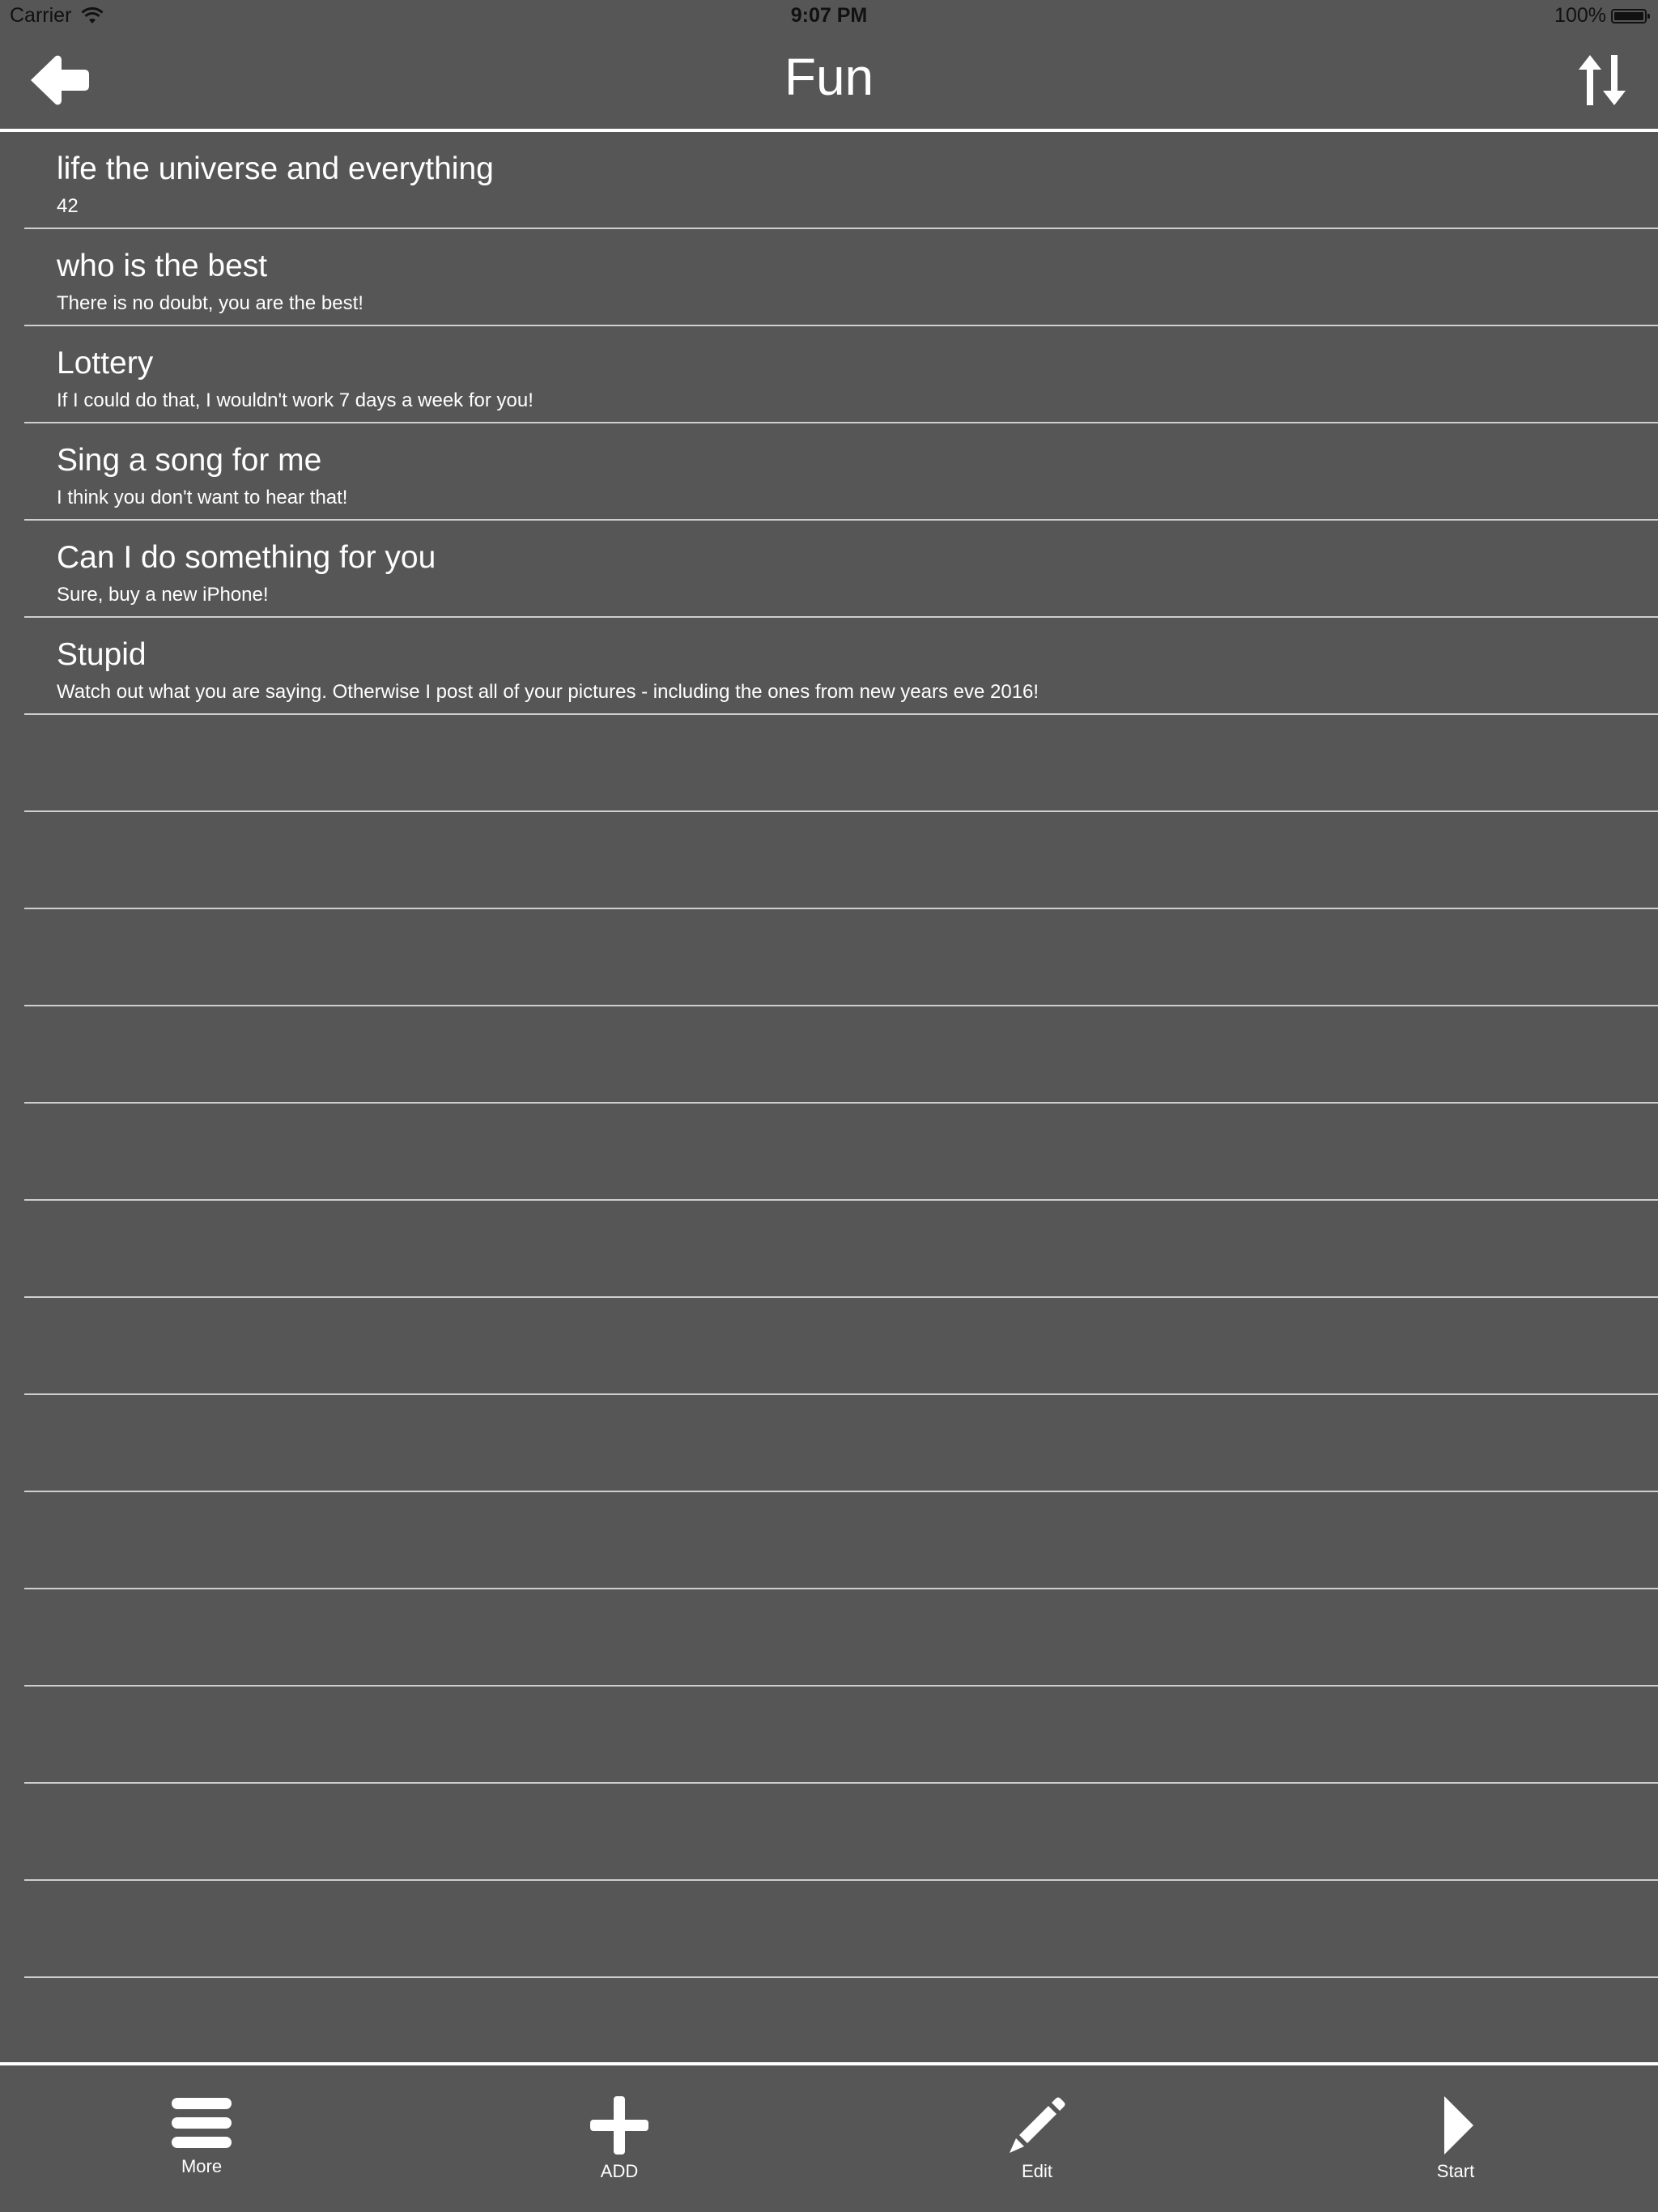  Describe the element at coordinates (619, 2126) in the screenshot. I see `plus-icon` at that location.